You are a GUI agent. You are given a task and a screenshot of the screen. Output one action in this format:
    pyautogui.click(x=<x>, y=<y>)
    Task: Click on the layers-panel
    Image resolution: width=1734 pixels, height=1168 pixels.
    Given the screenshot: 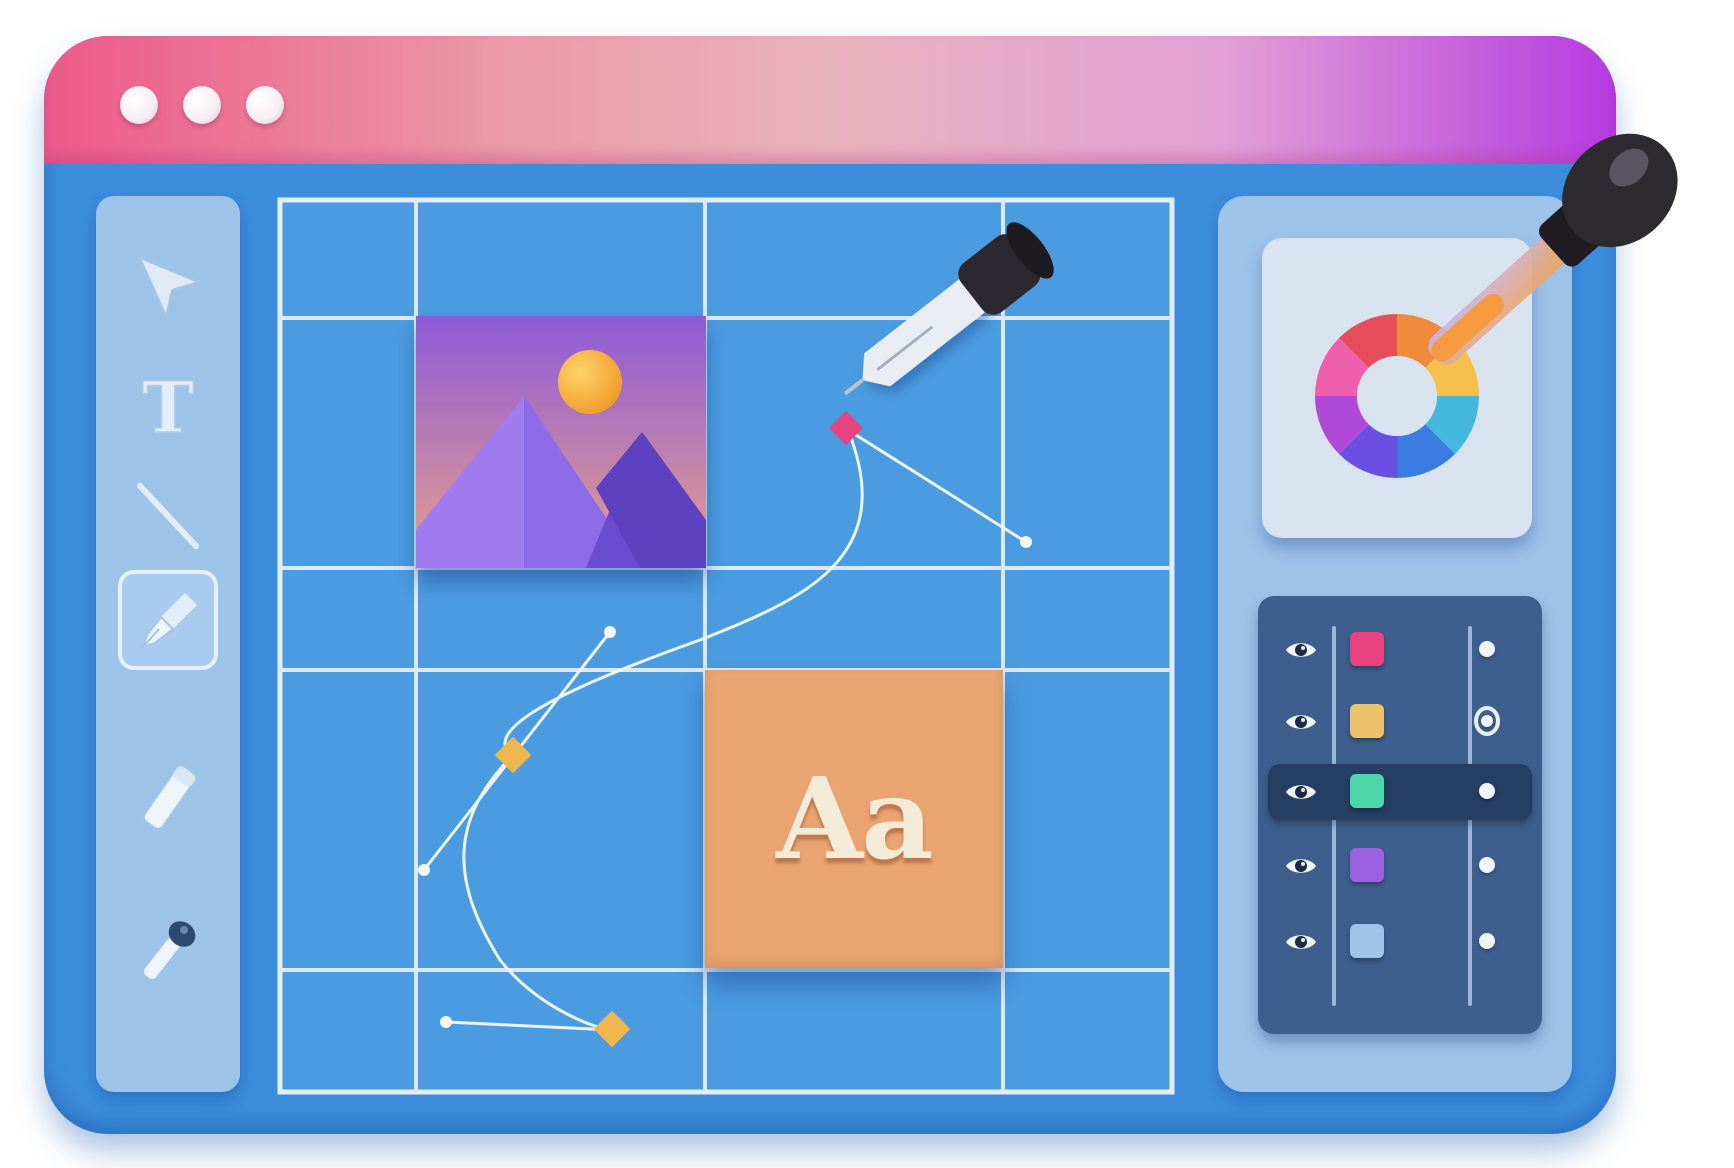 What is the action you would take?
    pyautogui.click(x=1400, y=815)
    